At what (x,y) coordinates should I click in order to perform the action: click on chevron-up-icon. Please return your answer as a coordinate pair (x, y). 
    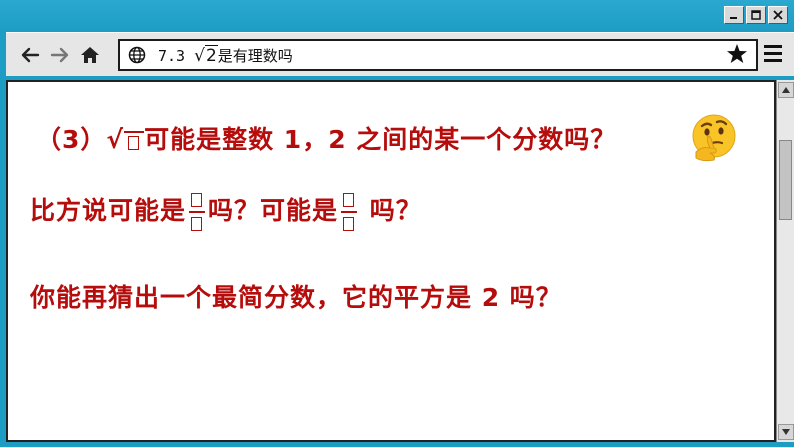
    Looking at the image, I should click on (786, 90).